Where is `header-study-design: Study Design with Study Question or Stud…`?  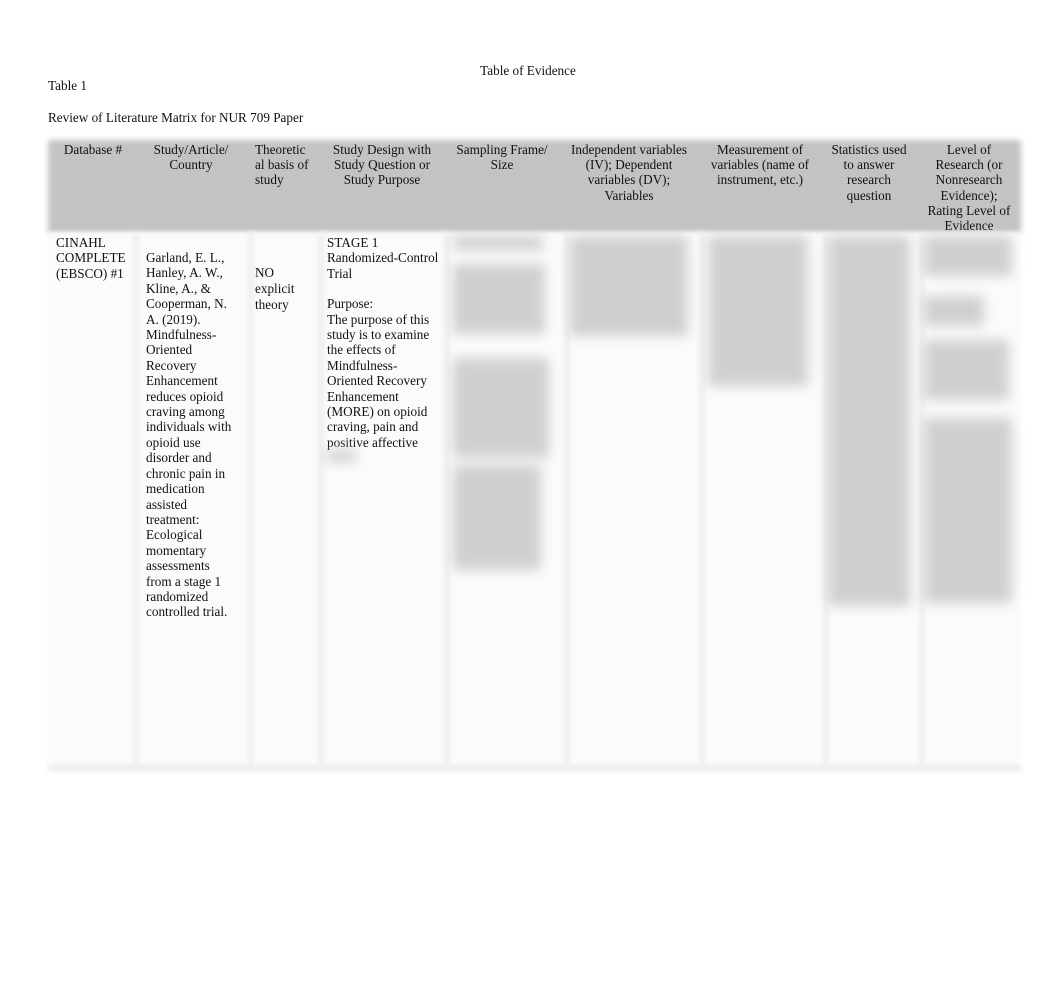
header-study-design: Study Design with Study Question or Stud… is located at coordinates (382, 165).